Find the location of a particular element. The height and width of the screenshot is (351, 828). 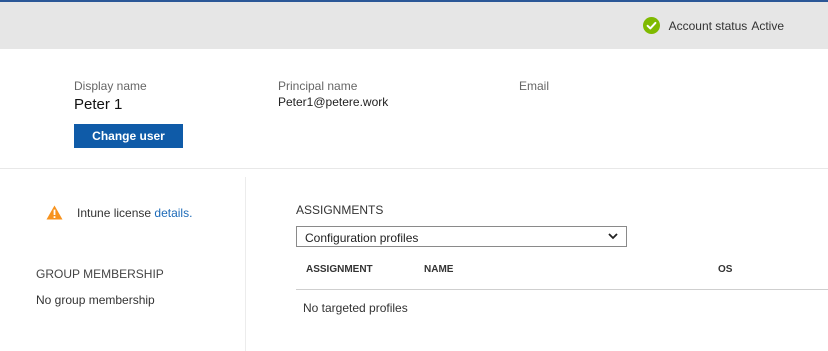

assignment-type-value: Configuration profiles is located at coordinates (362, 238).